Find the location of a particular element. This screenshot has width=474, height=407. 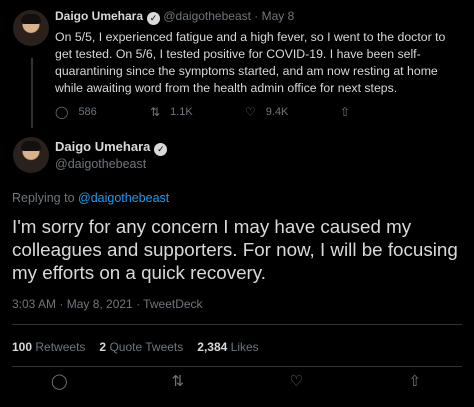

focused-tweet-header: Daigo Umehara ✓ @daigothebeast is located at coordinates (111, 155).